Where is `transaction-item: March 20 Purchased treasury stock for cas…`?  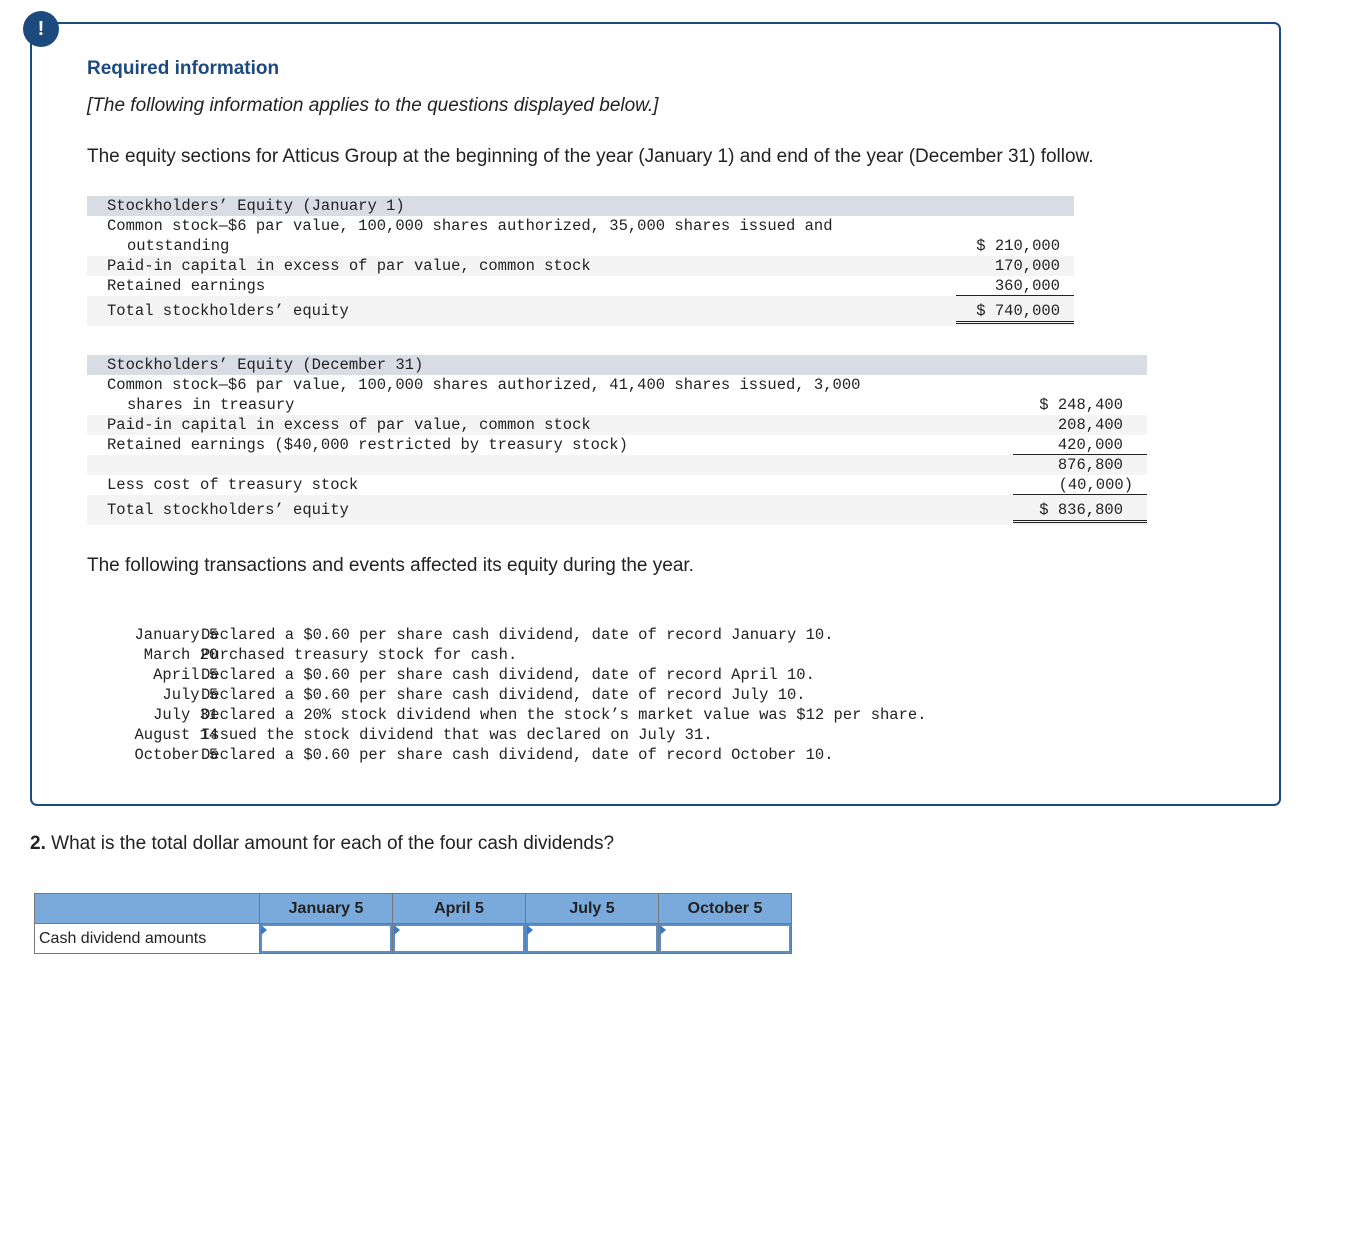 transaction-item: March 20 Purchased treasury stock for cas… is located at coordinates (302, 644).